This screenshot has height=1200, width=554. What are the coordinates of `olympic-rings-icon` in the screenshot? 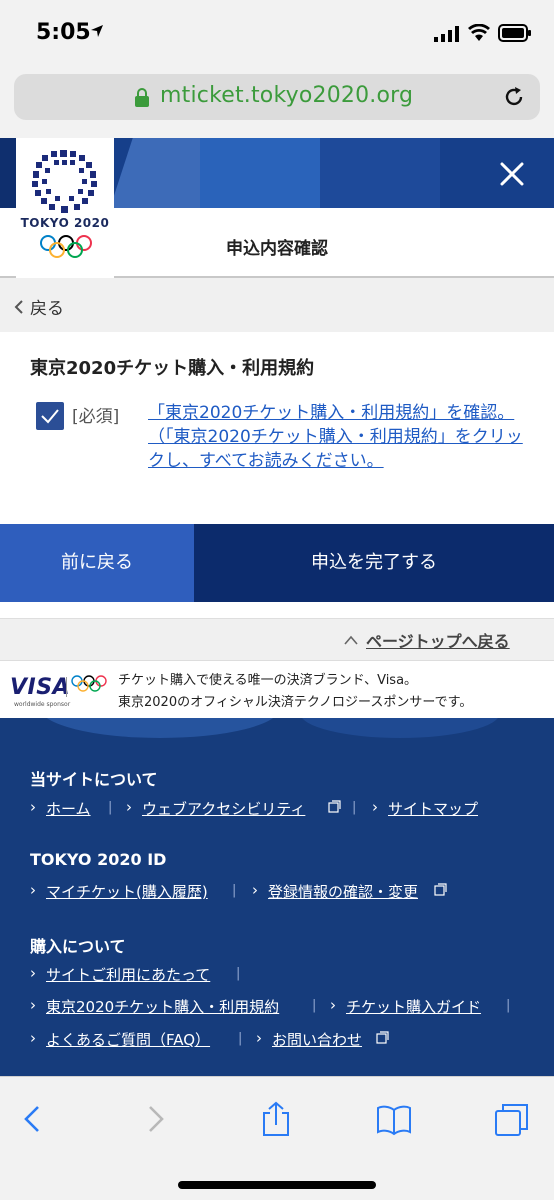 It's located at (89, 683).